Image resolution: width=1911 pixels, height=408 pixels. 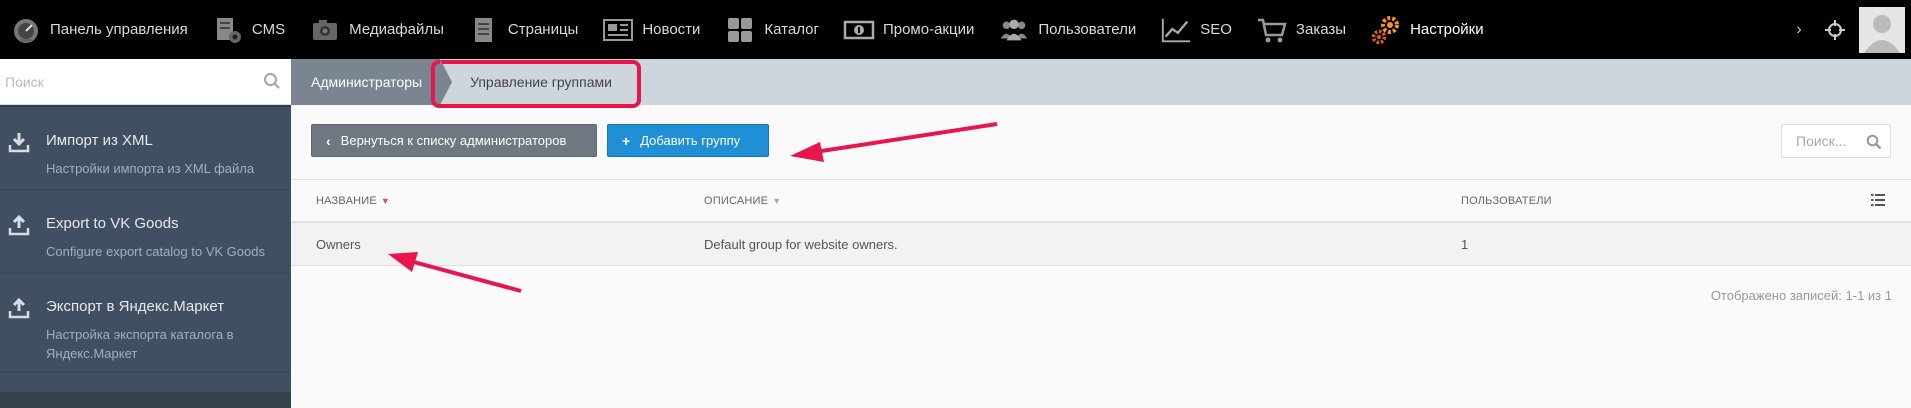 I want to click on banknote-icon, so click(x=859, y=30).